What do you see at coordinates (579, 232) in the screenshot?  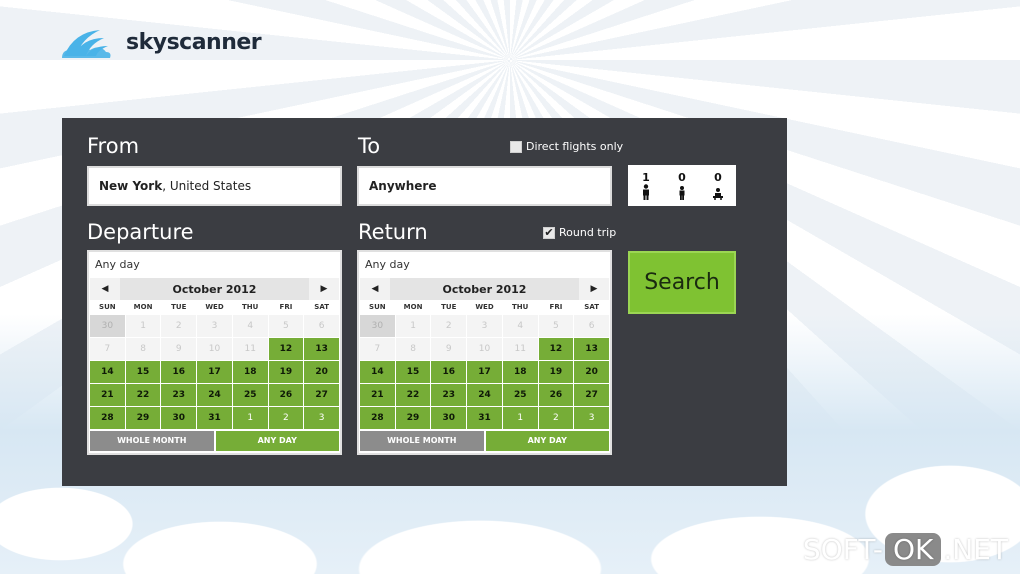 I see `round-trip-toggle: ✔ Round trip` at bounding box center [579, 232].